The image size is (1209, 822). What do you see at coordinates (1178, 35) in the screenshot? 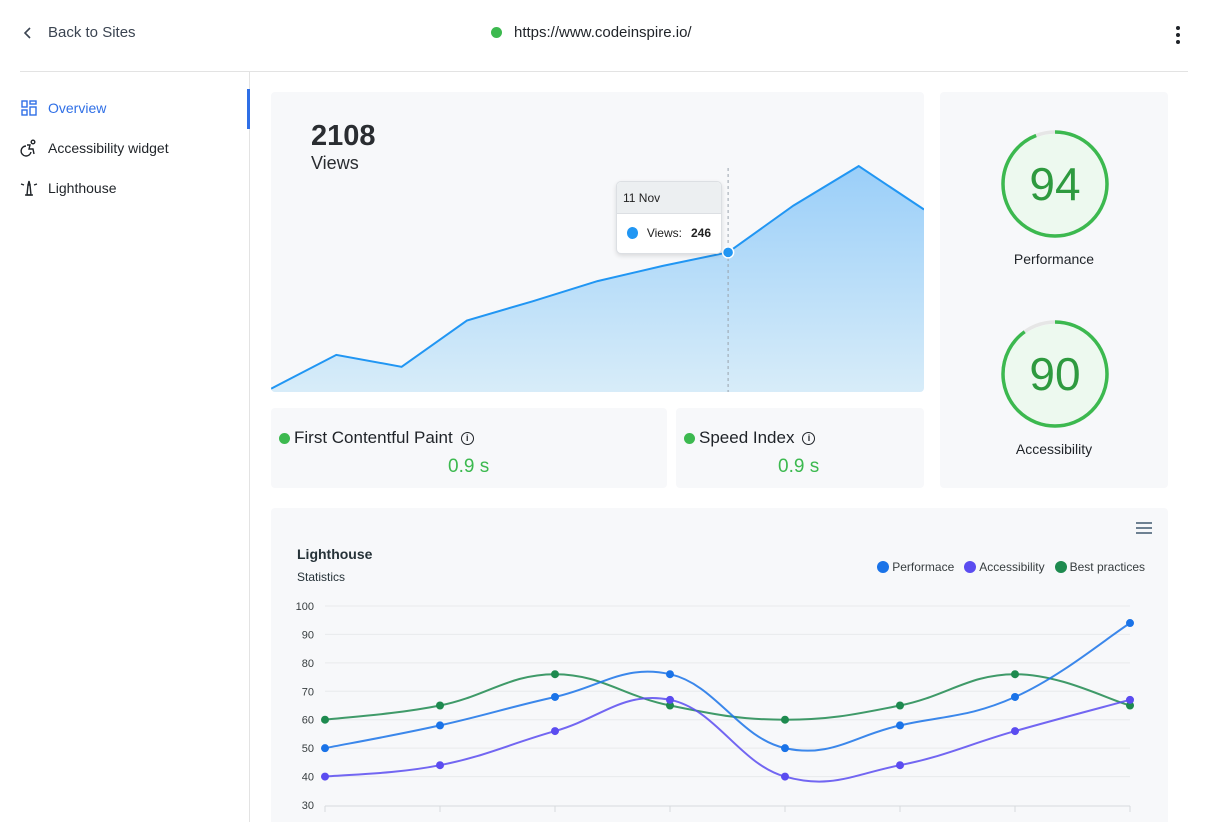
I see `more-options-icon` at bounding box center [1178, 35].